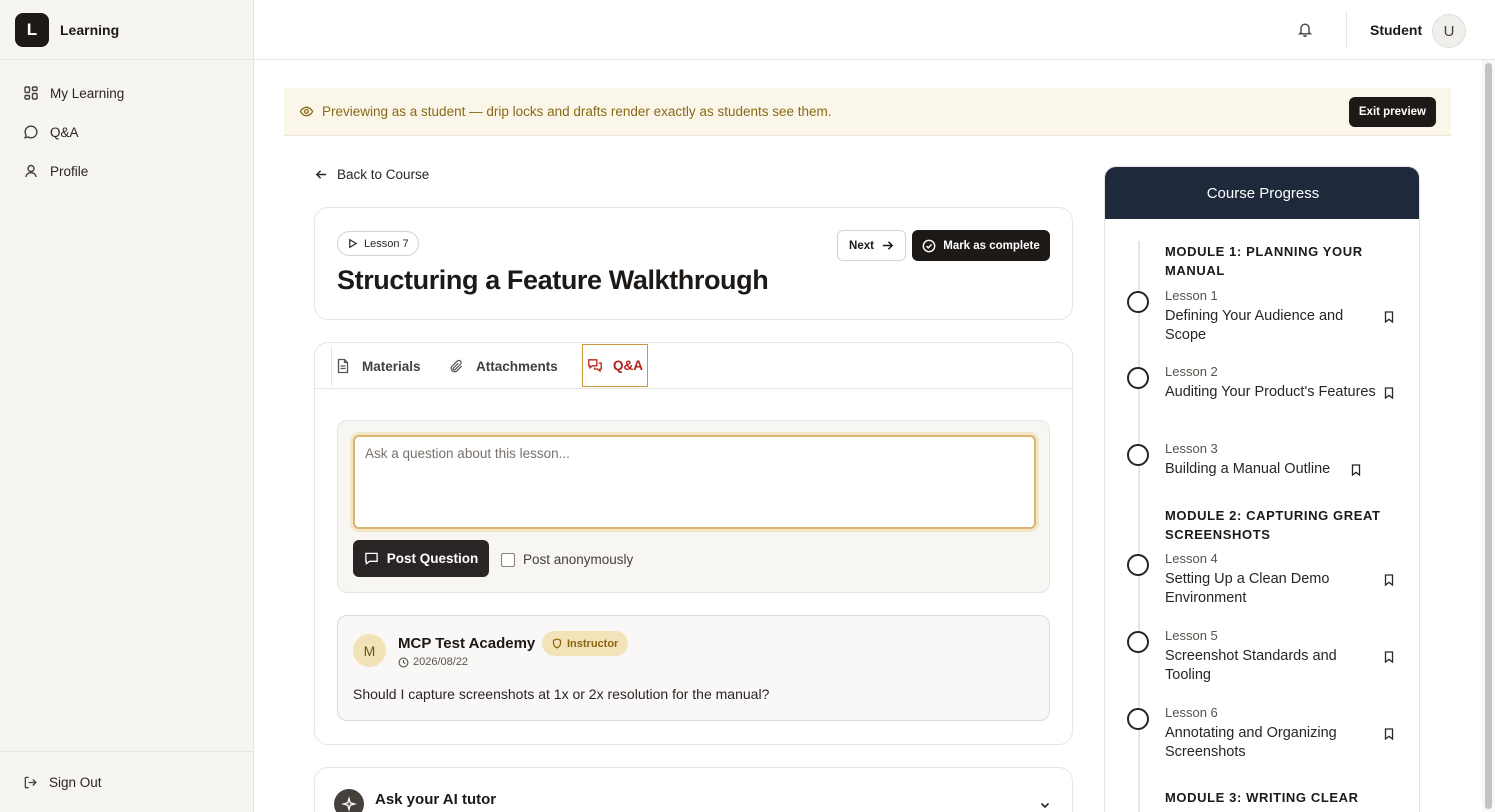 Image resolution: width=1495 pixels, height=812 pixels. What do you see at coordinates (1191, 448) in the screenshot?
I see `lesson-number: Lesson 3` at bounding box center [1191, 448].